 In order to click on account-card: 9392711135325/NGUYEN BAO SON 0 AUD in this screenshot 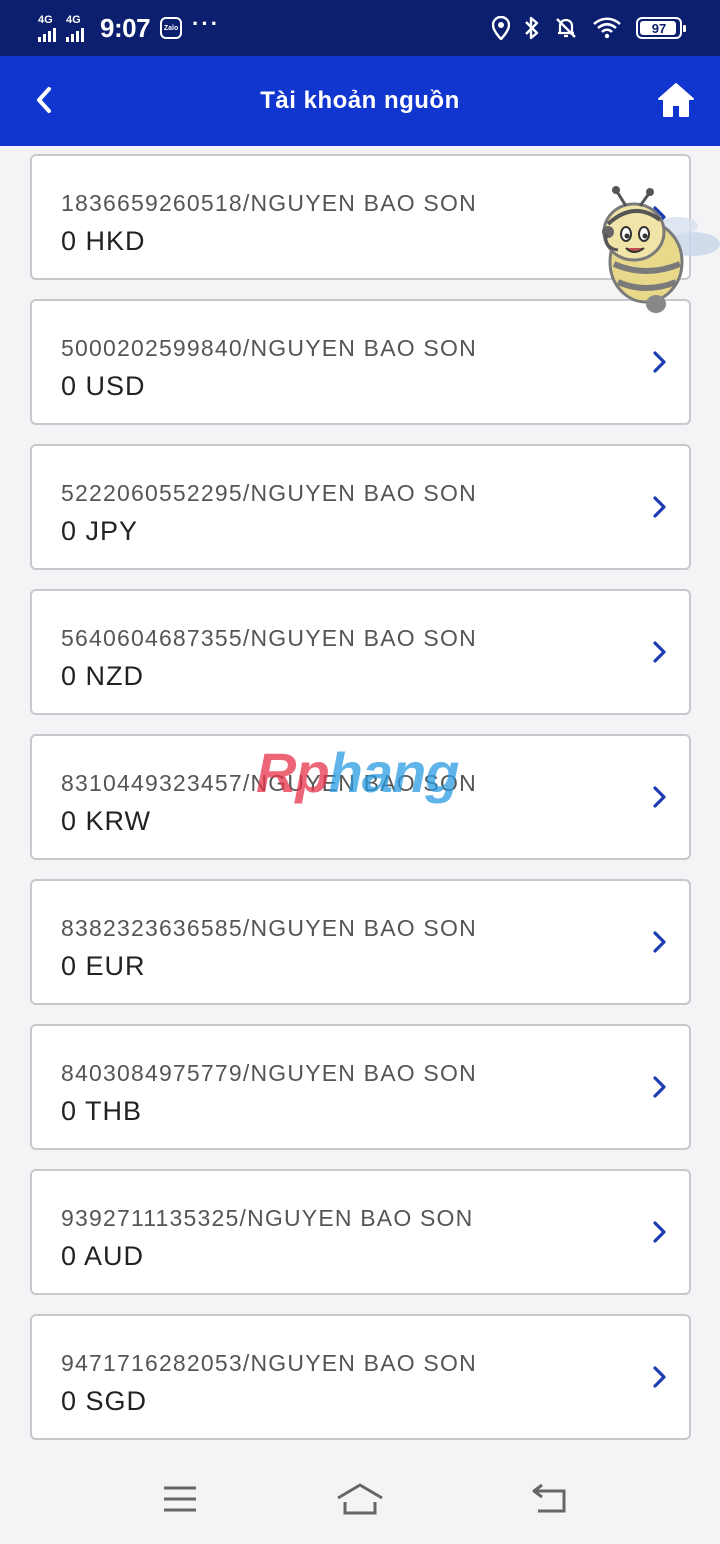, I will do `click(360, 1232)`.